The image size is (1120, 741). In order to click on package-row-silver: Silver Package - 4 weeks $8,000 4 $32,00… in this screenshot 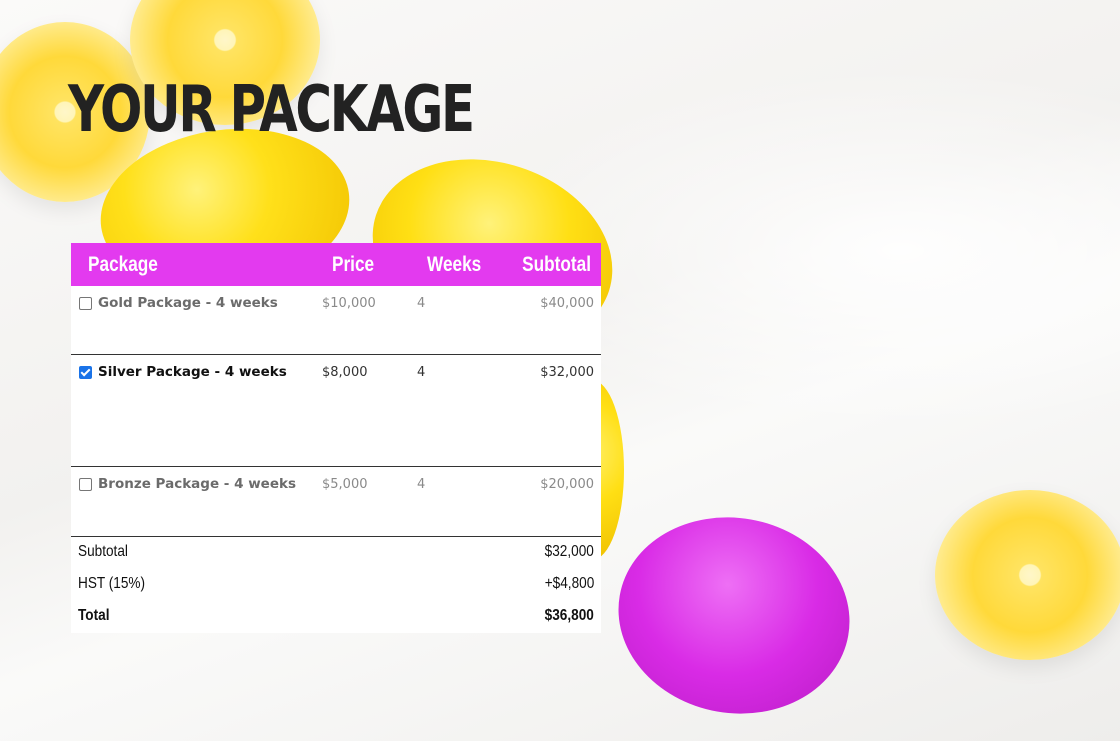, I will do `click(336, 411)`.